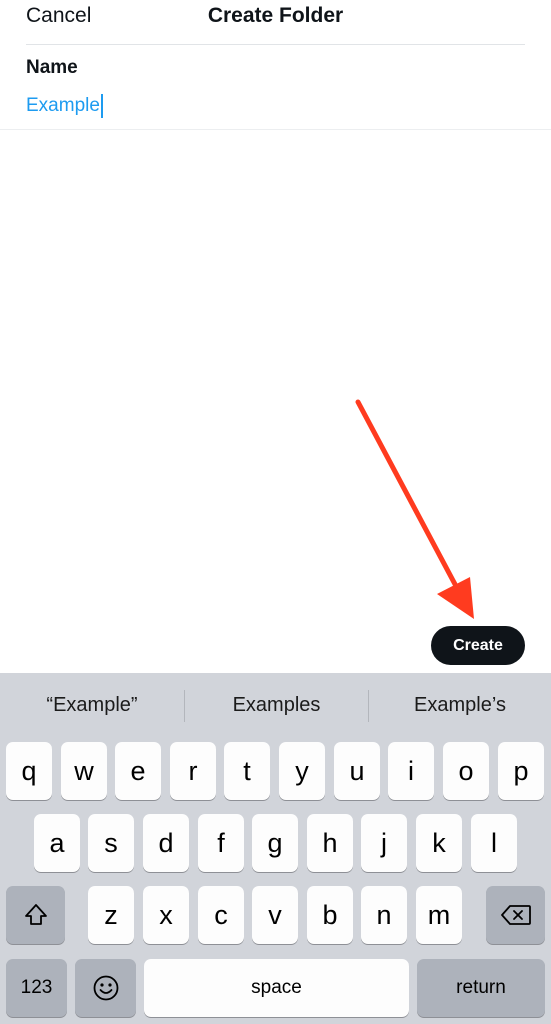 The image size is (551, 1024). Describe the element at coordinates (138, 771) in the screenshot. I see `key-e: e` at that location.